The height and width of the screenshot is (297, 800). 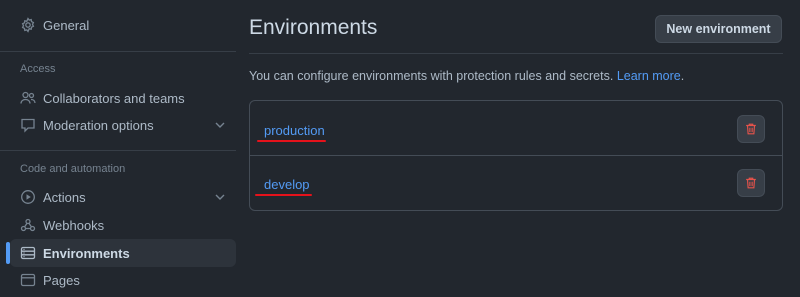 I want to click on gear-icon, so click(x=28, y=25).